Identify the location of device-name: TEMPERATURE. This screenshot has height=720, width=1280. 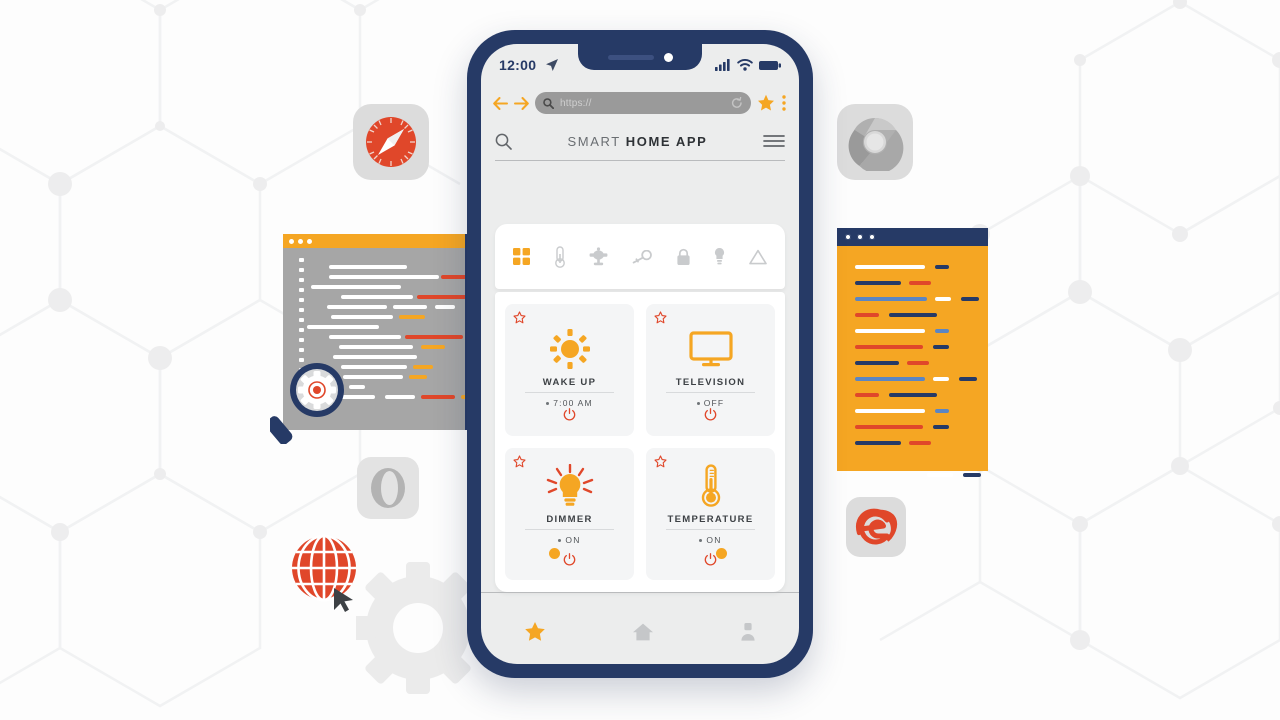
(710, 522).